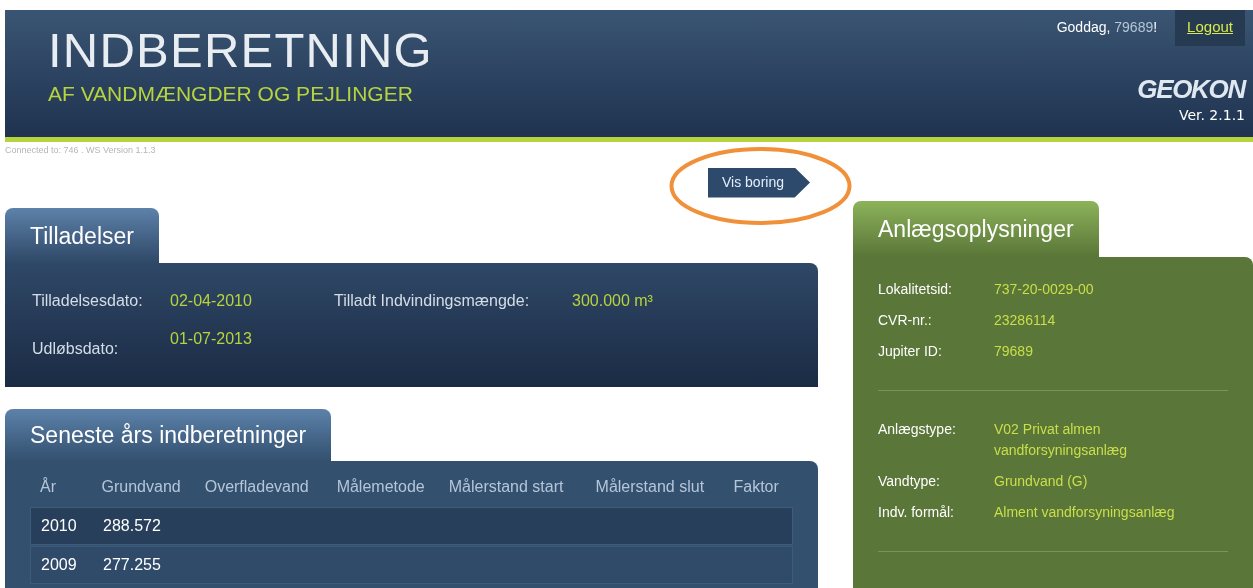  Describe the element at coordinates (257, 486) in the screenshot. I see `column-header: Overfladevand` at that location.